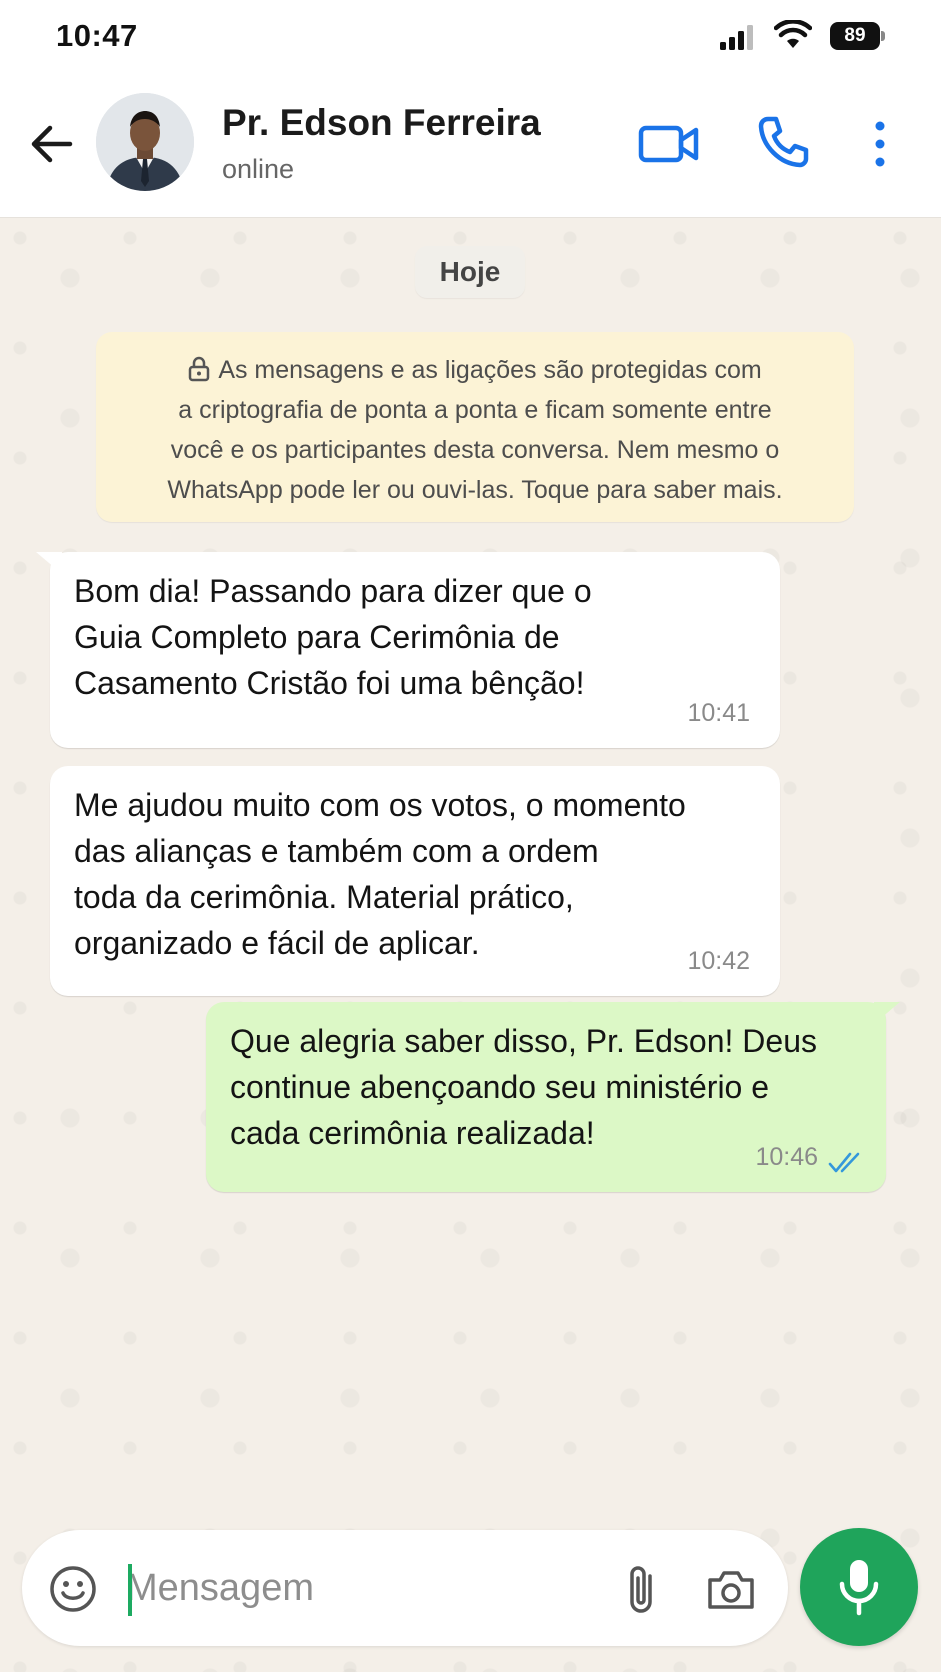 The width and height of the screenshot is (941, 1672). What do you see at coordinates (73, 1589) in the screenshot?
I see `emoji-icon` at bounding box center [73, 1589].